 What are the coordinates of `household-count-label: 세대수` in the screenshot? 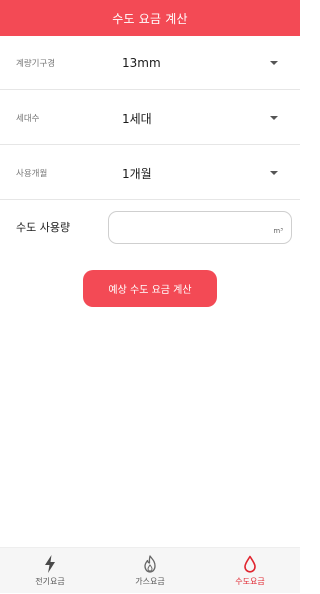 It's located at (28, 119).